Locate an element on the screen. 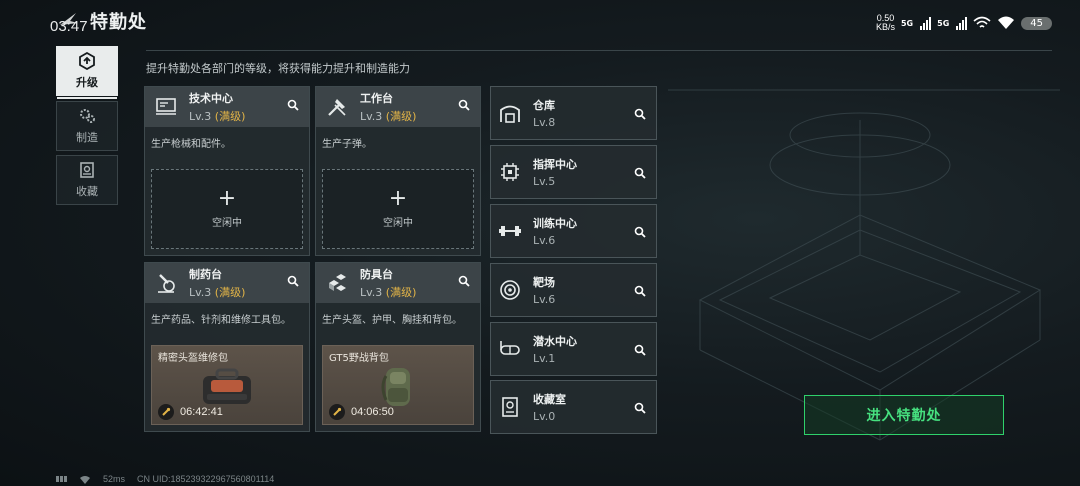 This screenshot has width=1080, height=486. craft-timer: 06:42:41 is located at coordinates (190, 412).